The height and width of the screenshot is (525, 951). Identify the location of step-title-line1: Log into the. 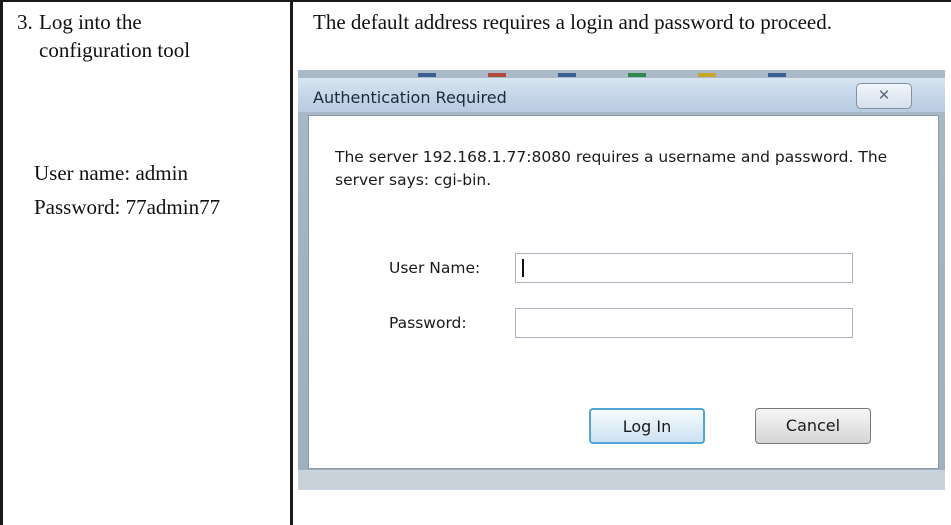
(90, 22).